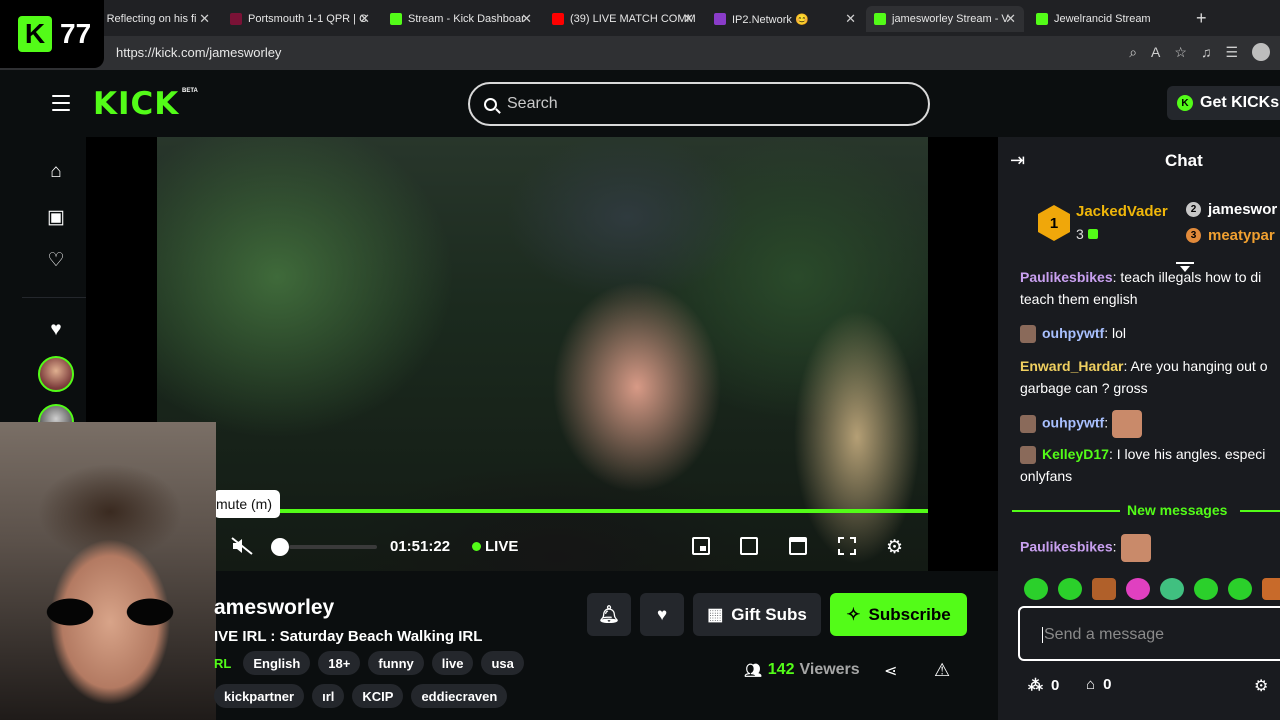 The width and height of the screenshot is (1280, 720). What do you see at coordinates (894, 547) in the screenshot?
I see `settings-gear-icon: ⚙` at bounding box center [894, 547].